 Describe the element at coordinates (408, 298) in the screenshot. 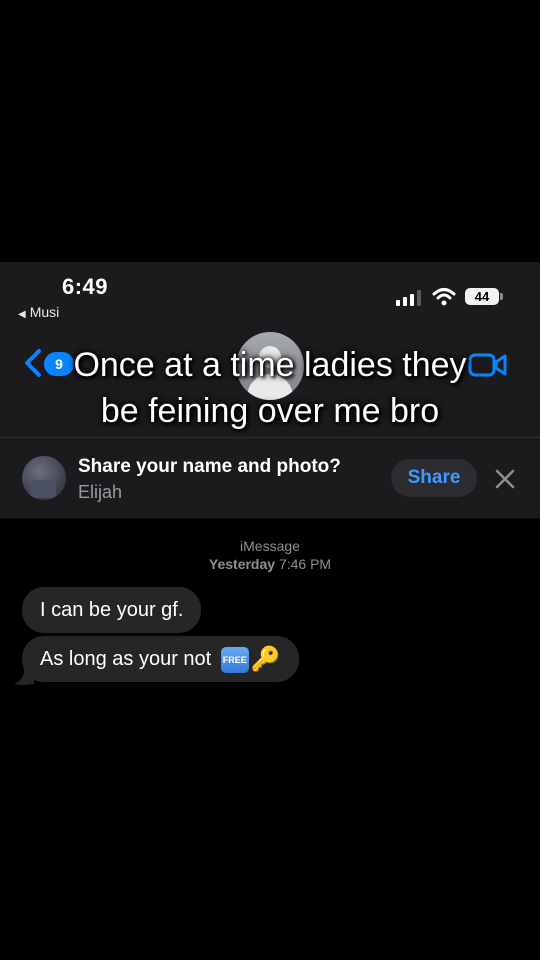

I see `cellular-signal-icon` at that location.